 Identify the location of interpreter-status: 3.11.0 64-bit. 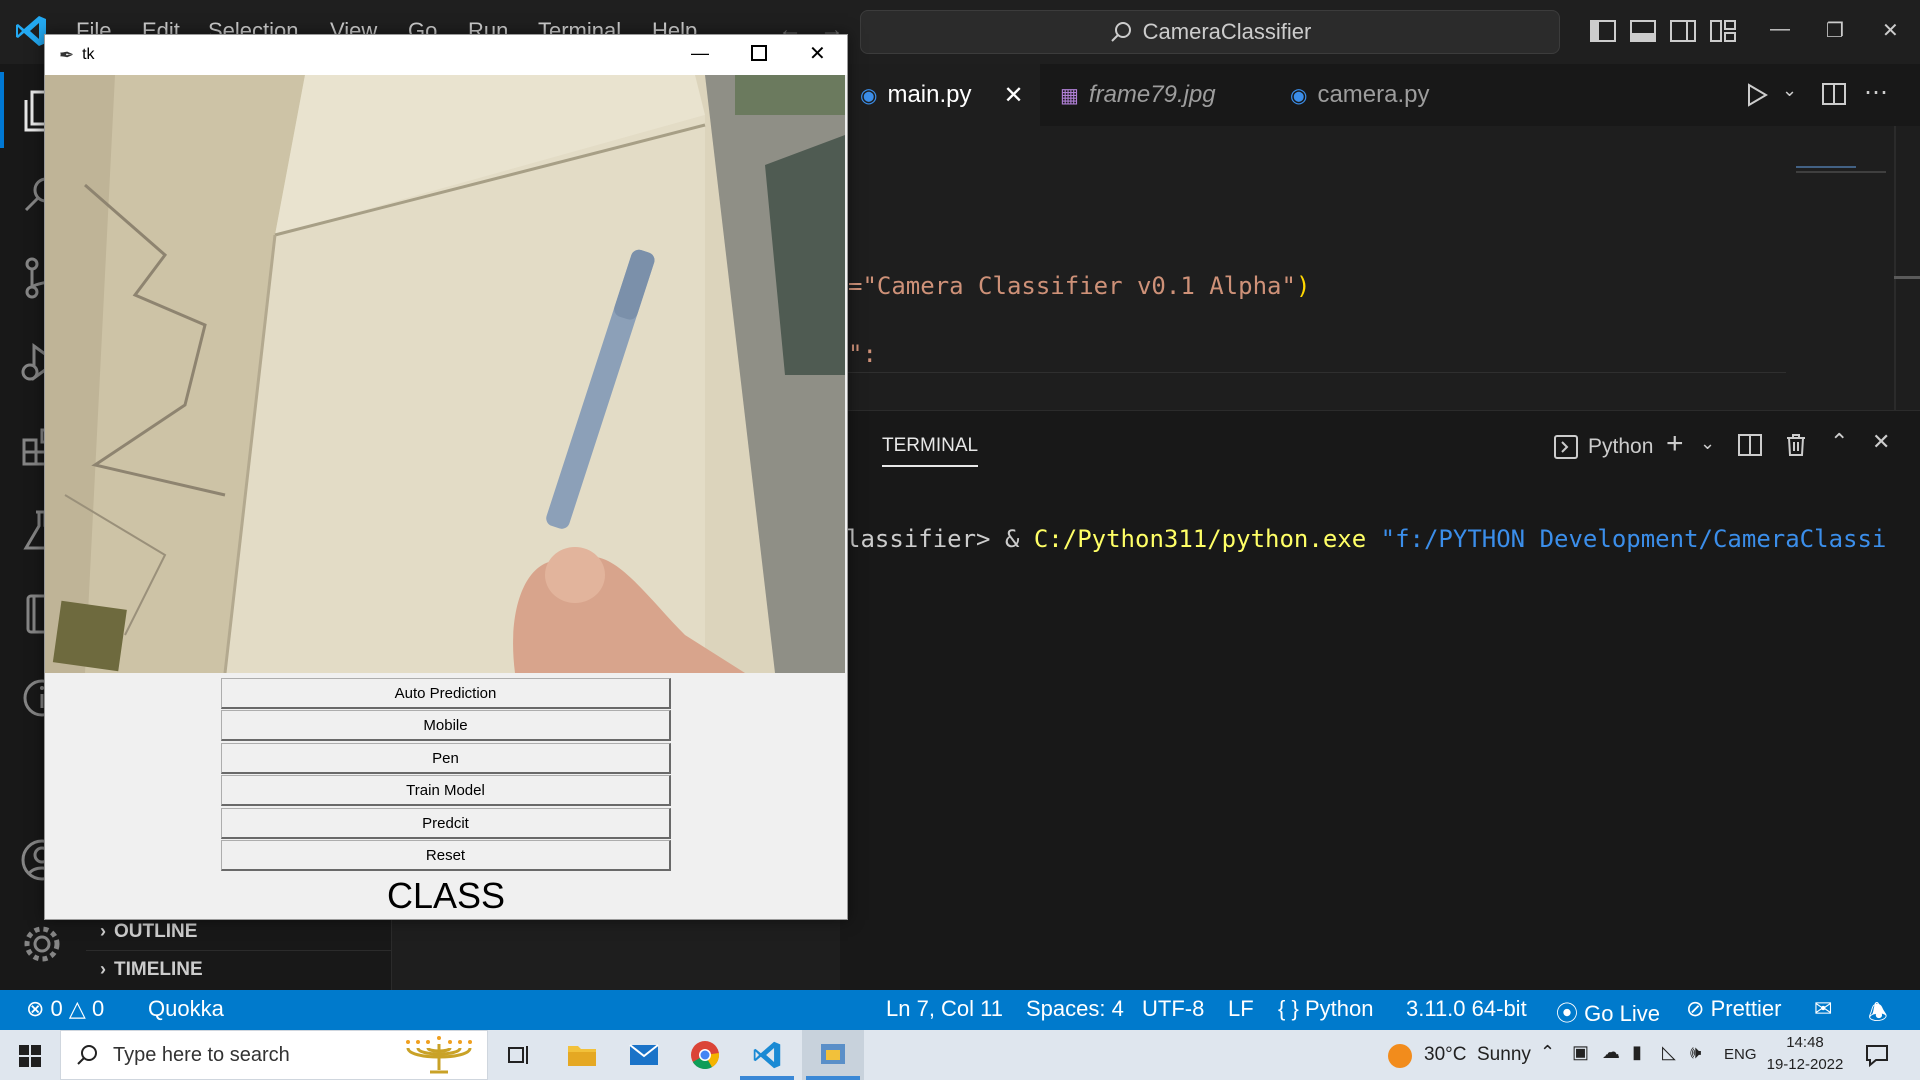
(1466, 1009).